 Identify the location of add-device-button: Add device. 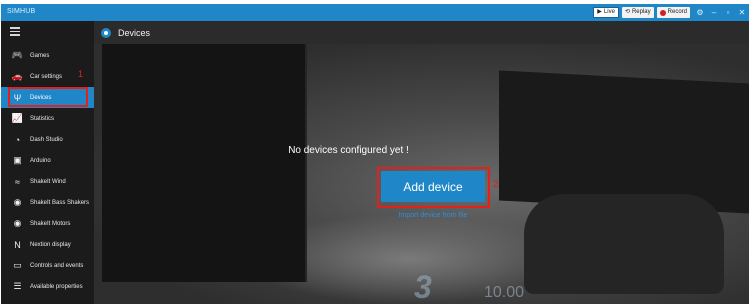
(433, 186).